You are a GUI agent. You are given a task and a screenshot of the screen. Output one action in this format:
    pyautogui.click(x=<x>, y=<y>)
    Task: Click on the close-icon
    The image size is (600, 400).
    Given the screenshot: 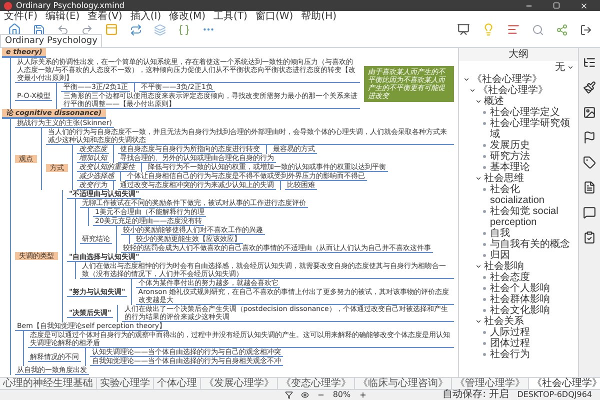 What is the action you would take?
    pyautogui.click(x=584, y=6)
    